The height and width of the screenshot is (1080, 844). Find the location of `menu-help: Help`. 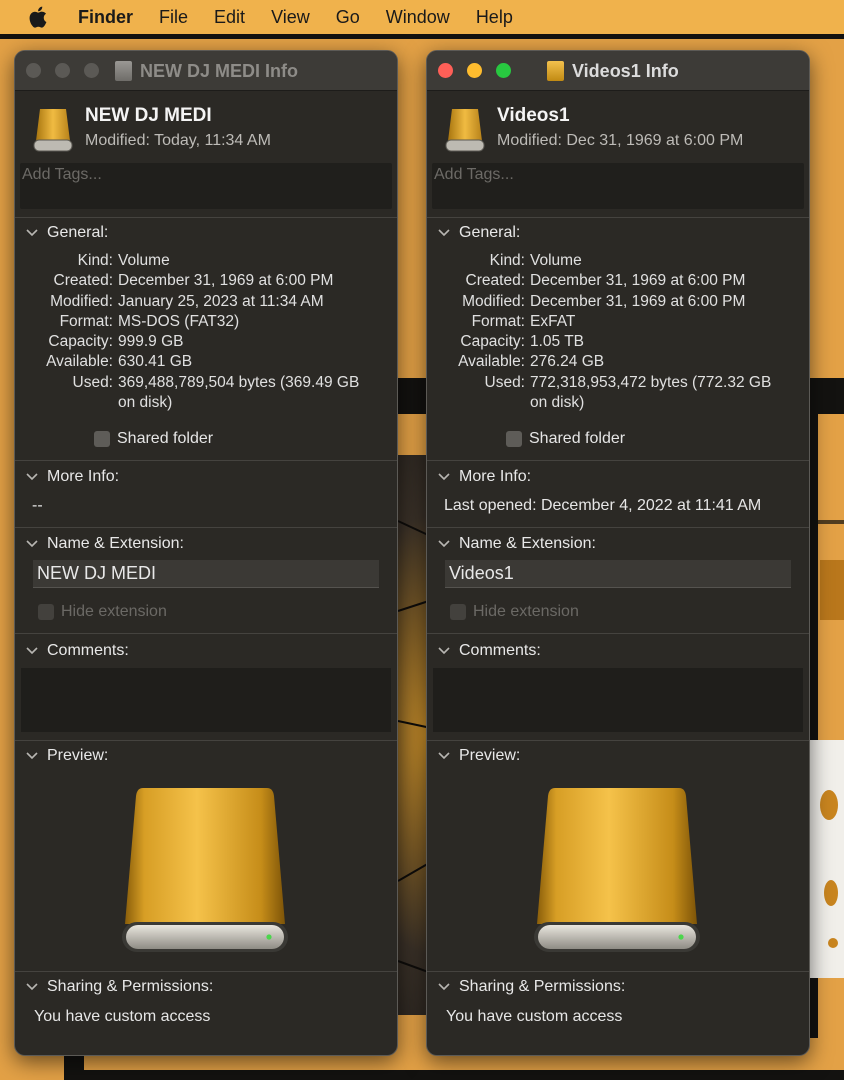

menu-help: Help is located at coordinates (494, 17).